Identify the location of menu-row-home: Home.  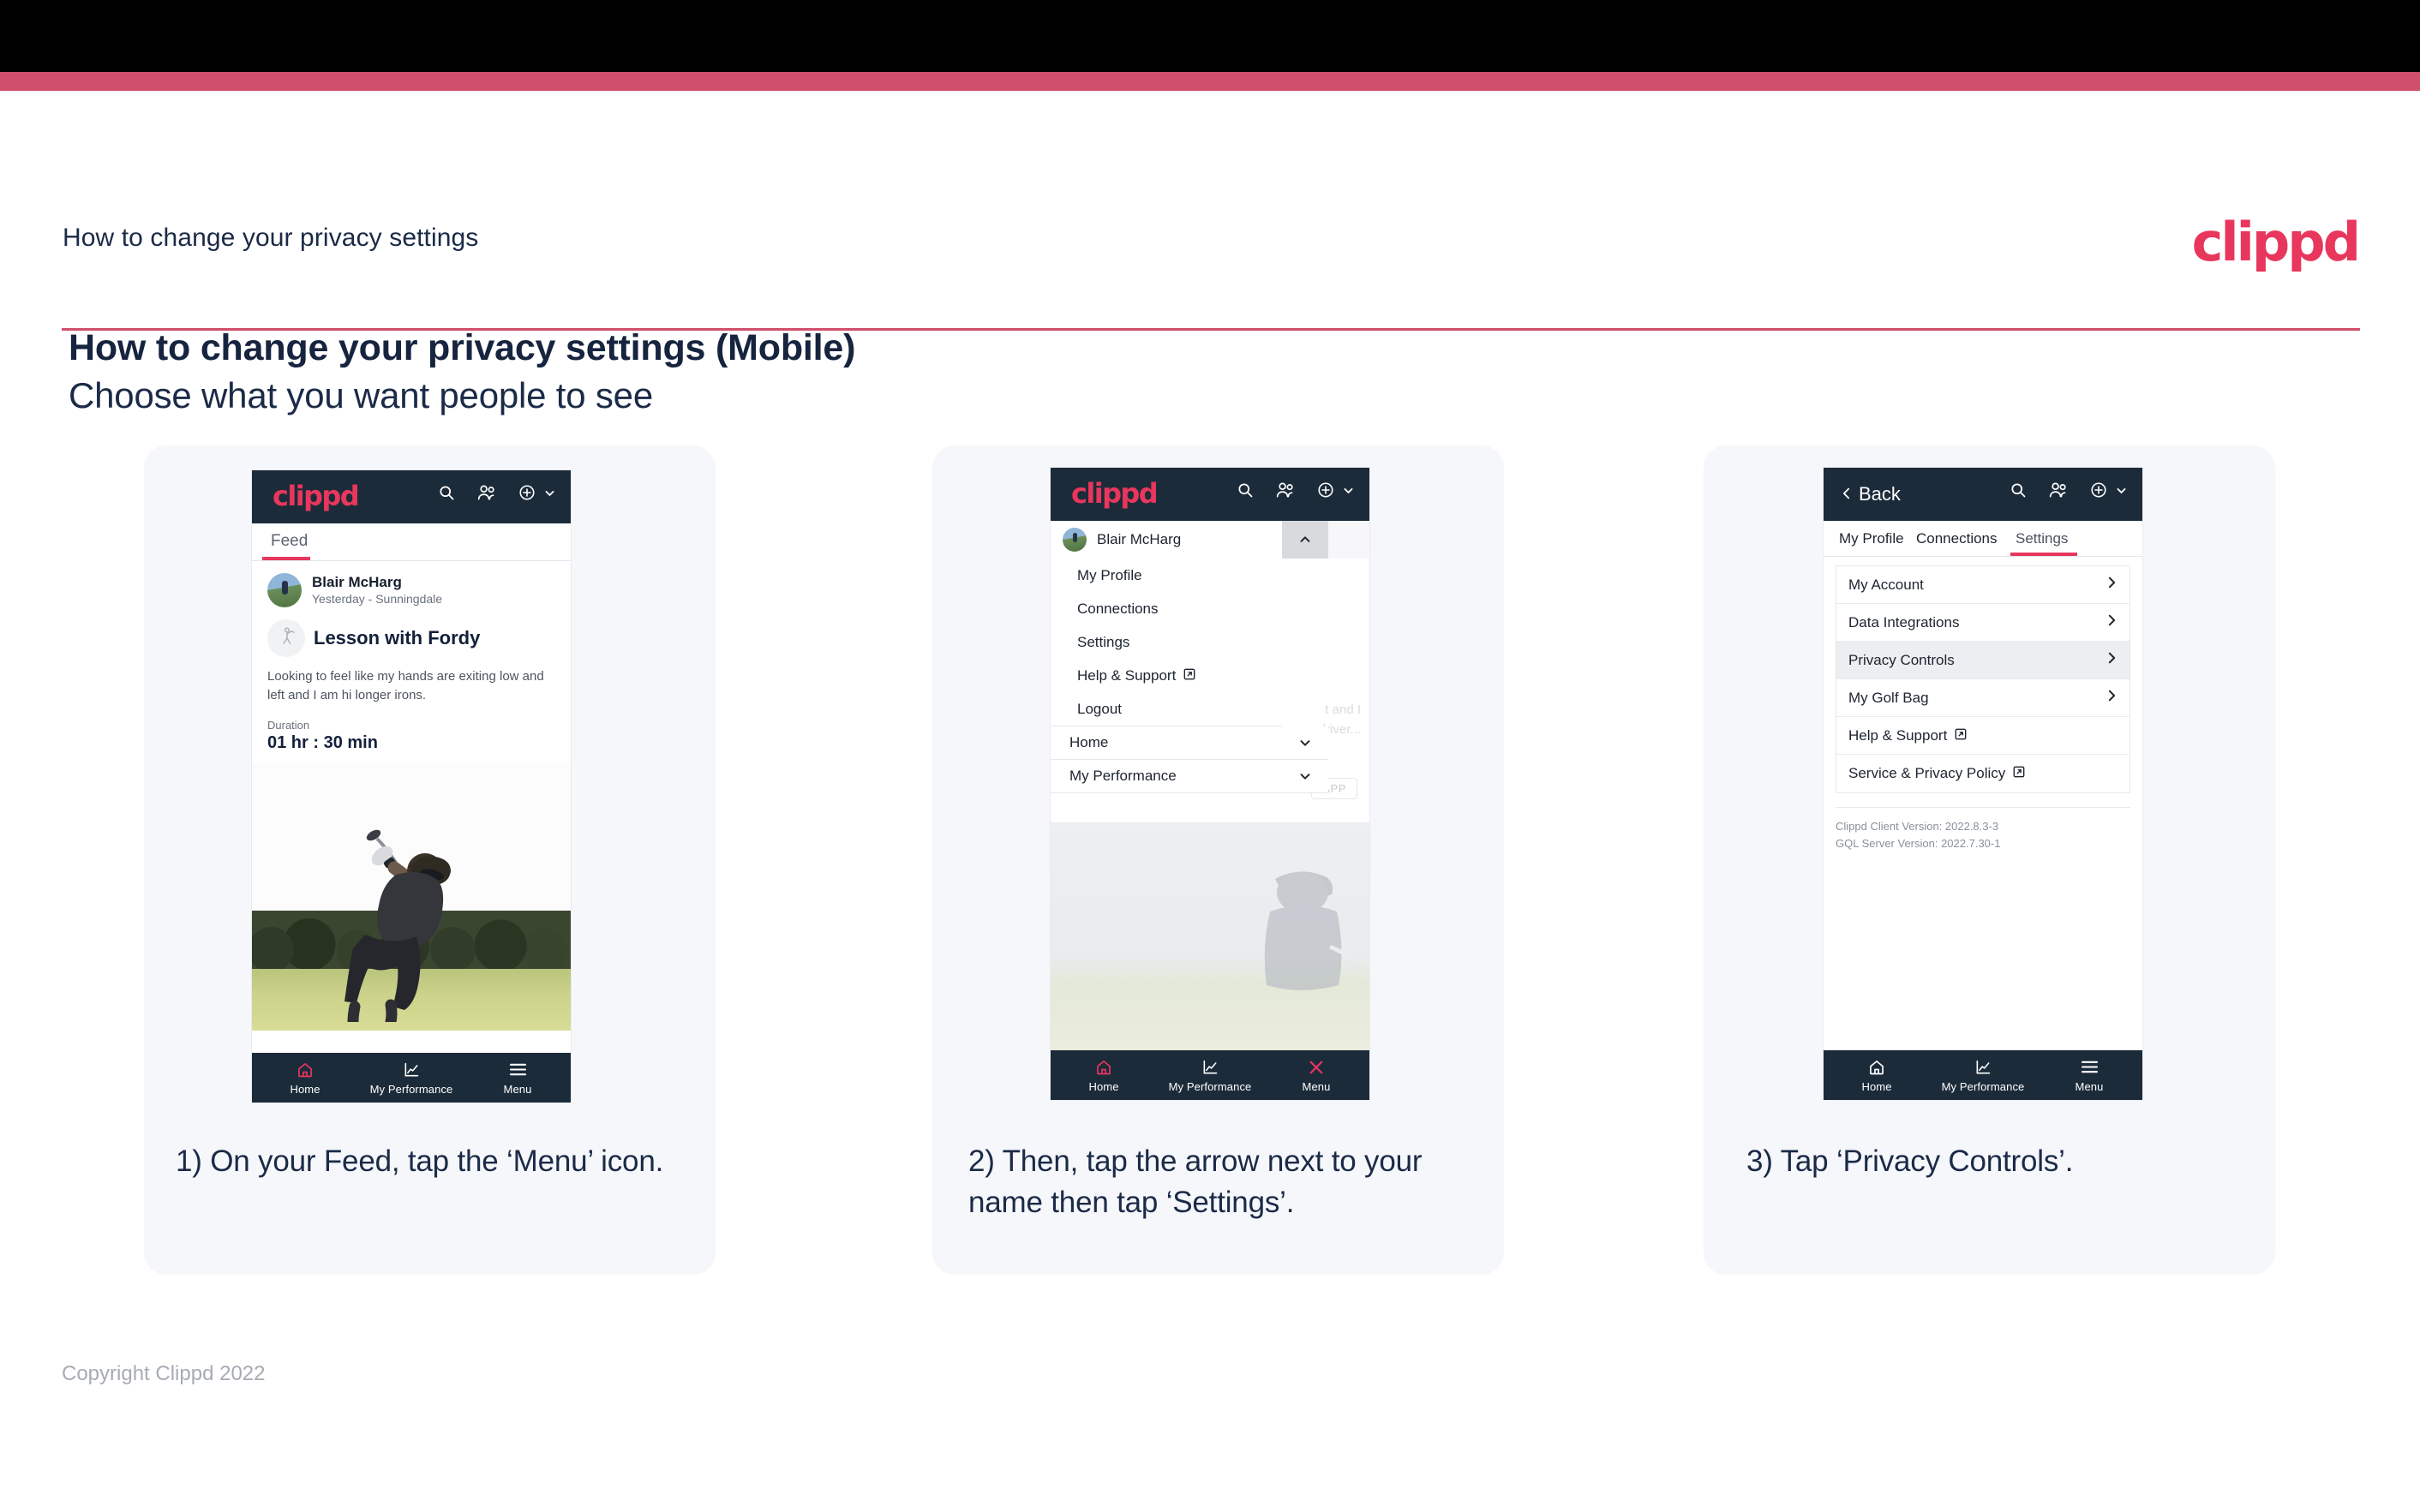
(1189, 743).